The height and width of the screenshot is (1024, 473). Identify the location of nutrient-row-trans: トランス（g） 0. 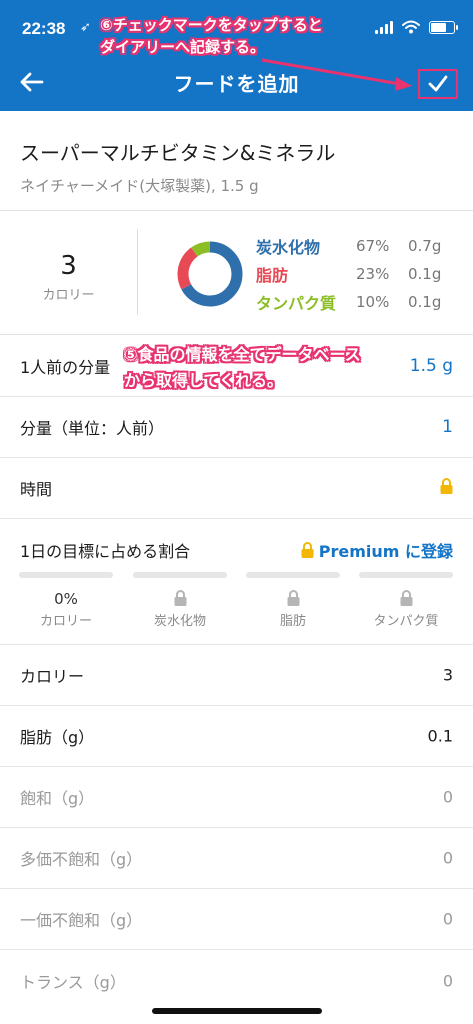
(236, 980).